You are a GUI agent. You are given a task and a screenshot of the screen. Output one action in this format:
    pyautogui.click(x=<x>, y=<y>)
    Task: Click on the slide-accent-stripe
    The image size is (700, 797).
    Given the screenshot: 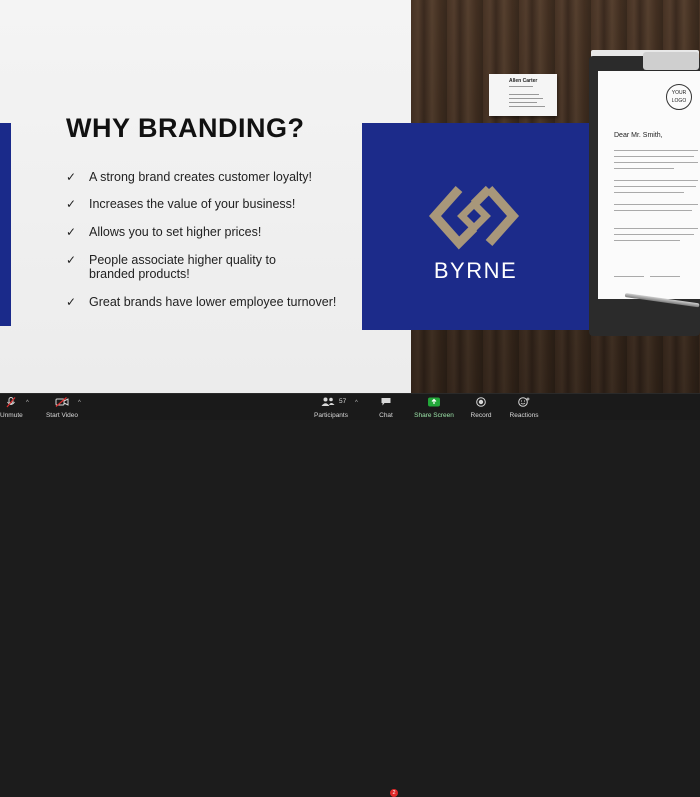 What is the action you would take?
    pyautogui.click(x=5, y=224)
    